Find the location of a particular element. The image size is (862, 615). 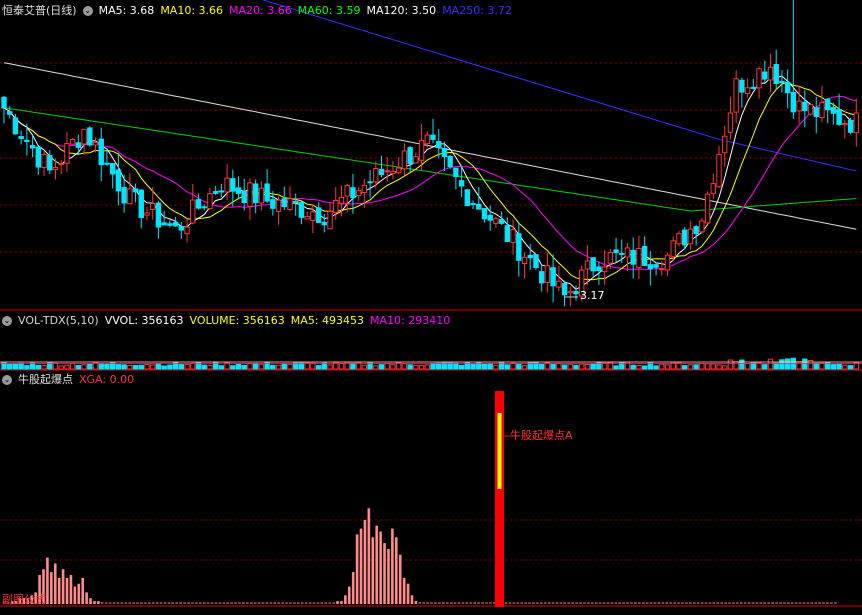

signal-label: 牛股起爆点A is located at coordinates (541, 435).